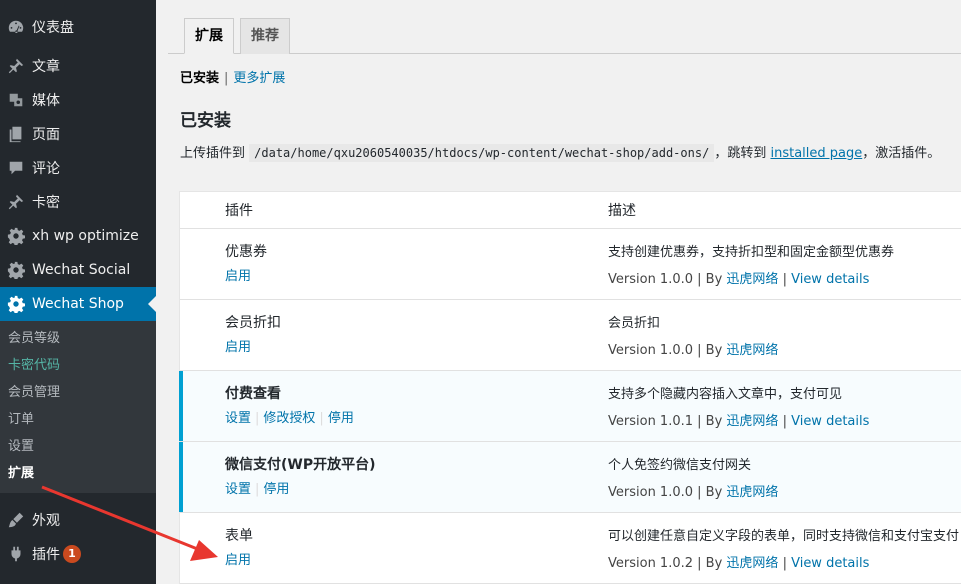 Image resolution: width=961 pixels, height=584 pixels. I want to click on plugin-description: 可以创建任意自定义字段的表单，同时支持微信和支付宝支付, so click(784, 536).